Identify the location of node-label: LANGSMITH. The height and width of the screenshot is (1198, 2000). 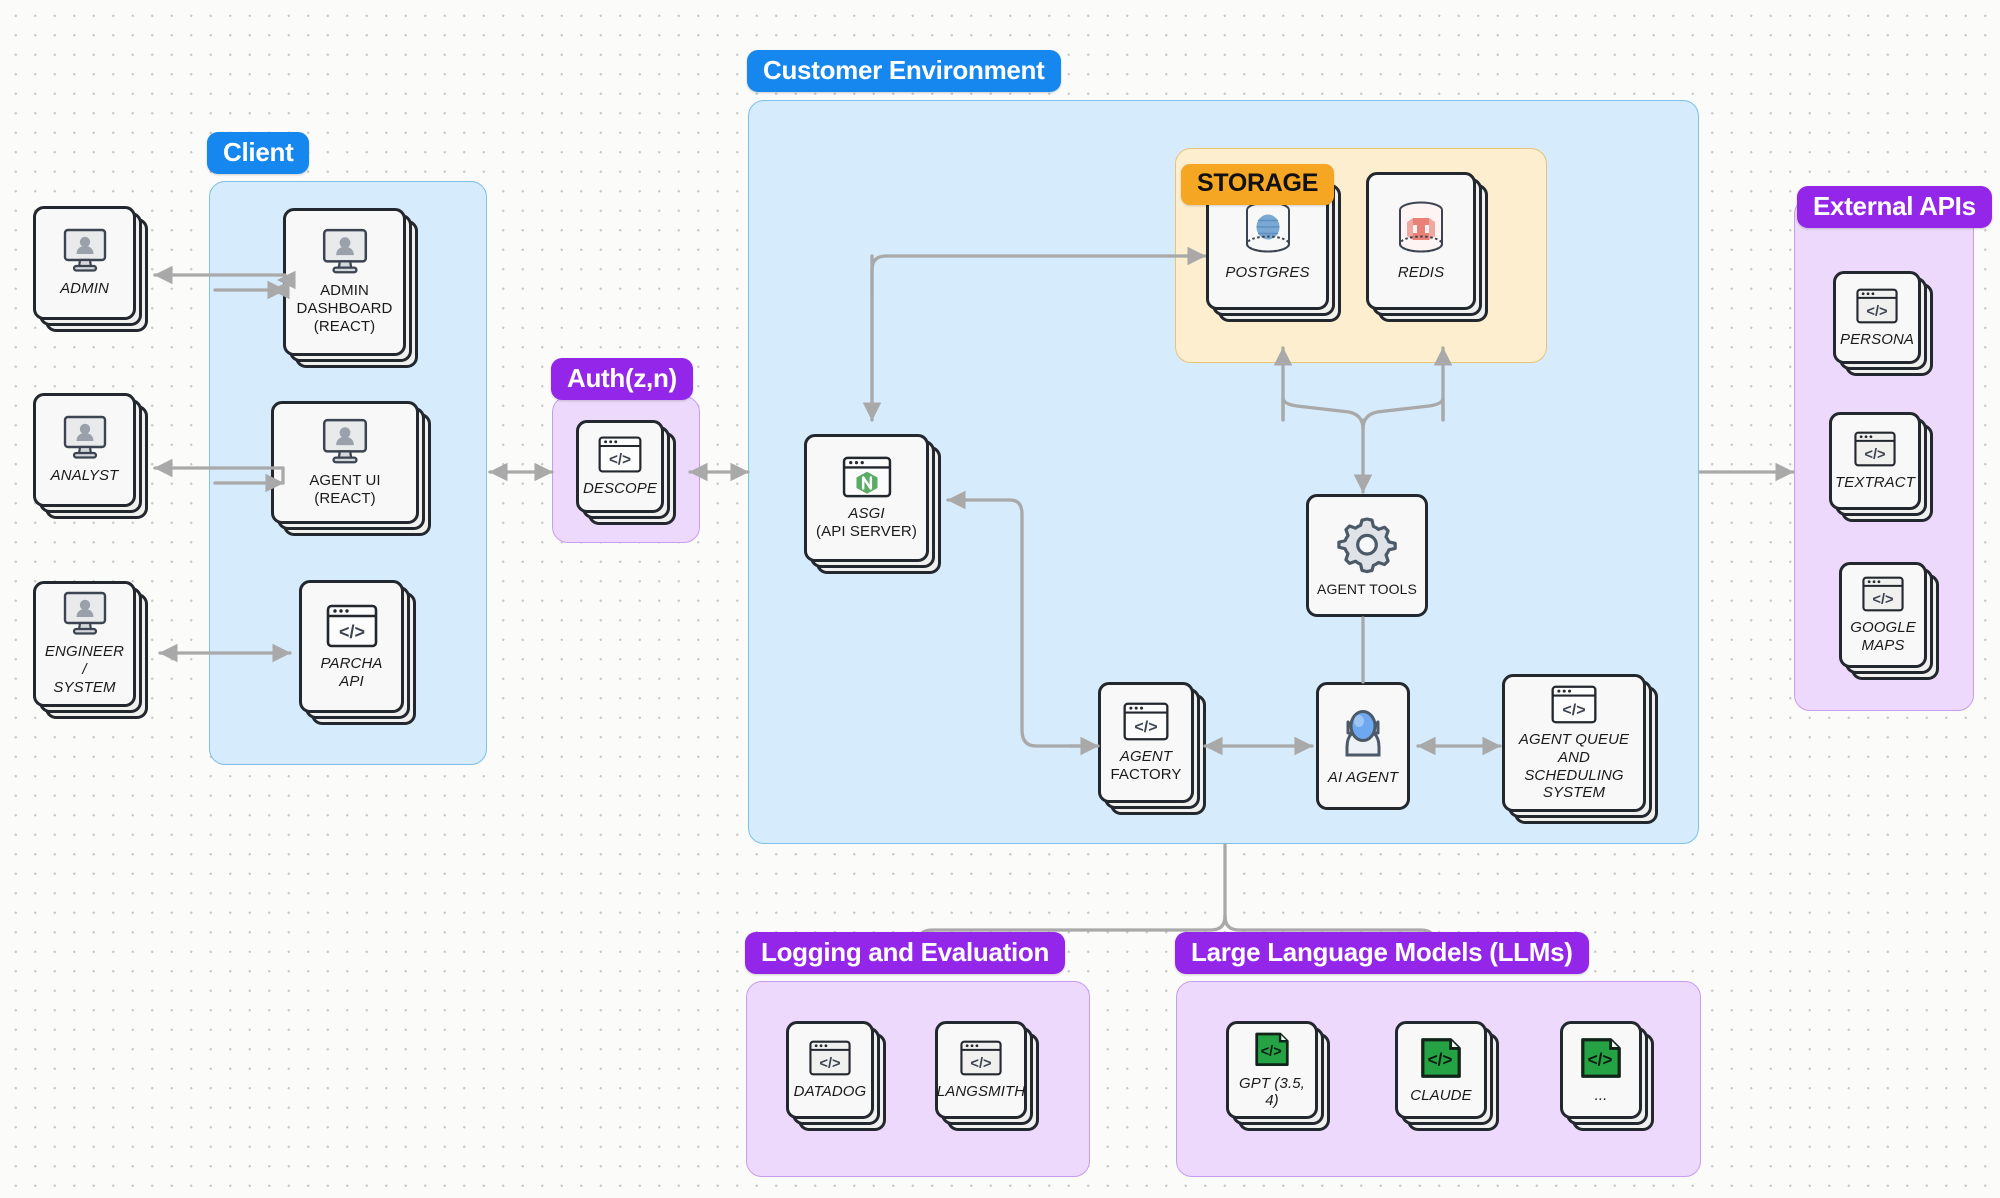
(981, 1092).